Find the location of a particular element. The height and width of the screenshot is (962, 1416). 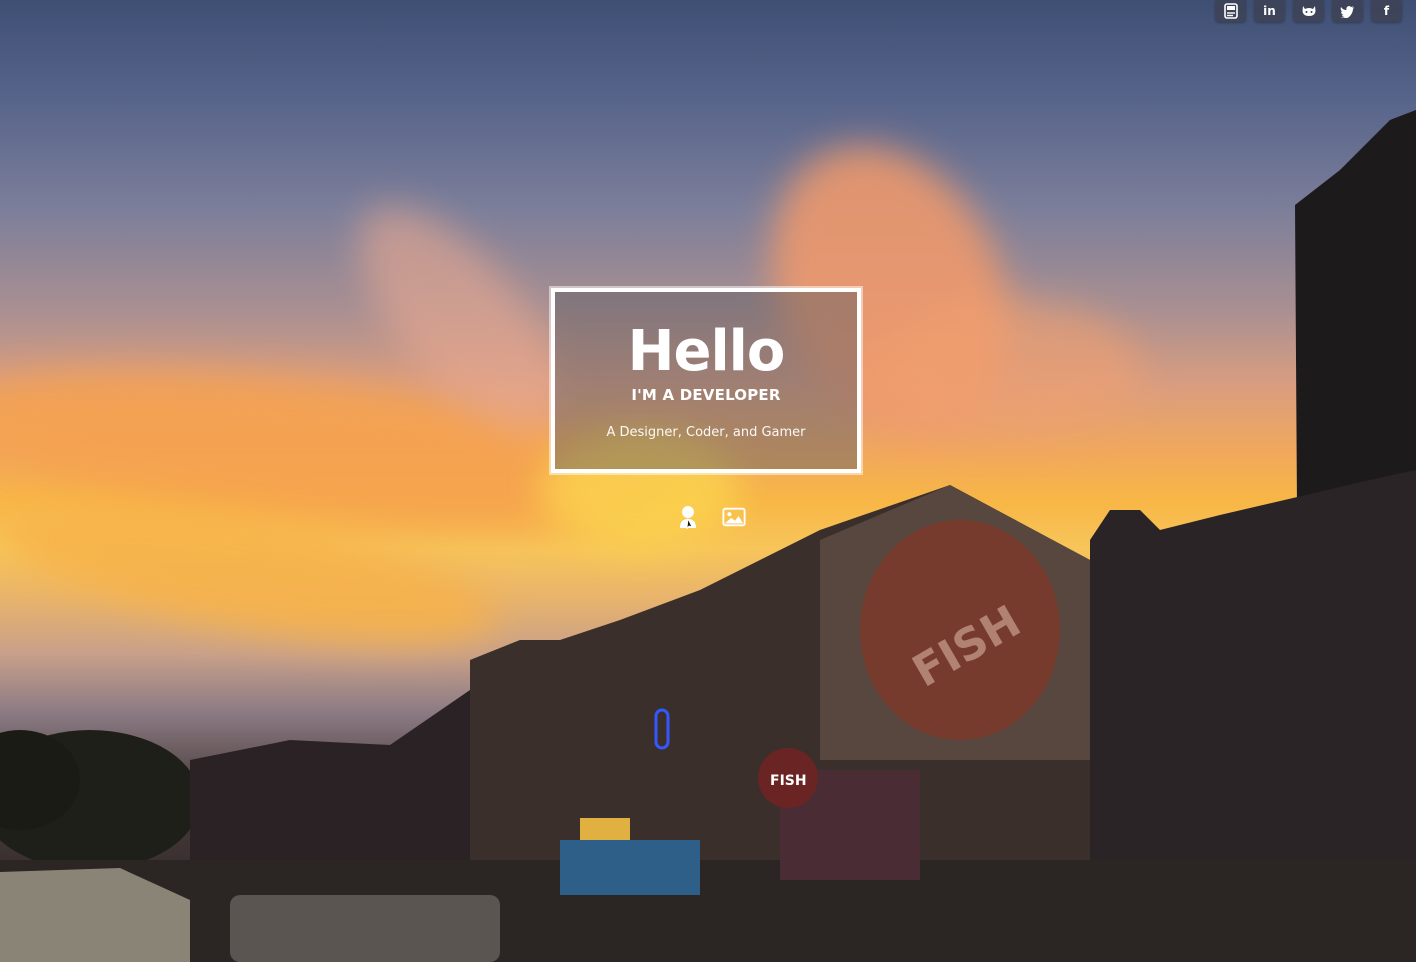

gallery-view-button is located at coordinates (734, 517).